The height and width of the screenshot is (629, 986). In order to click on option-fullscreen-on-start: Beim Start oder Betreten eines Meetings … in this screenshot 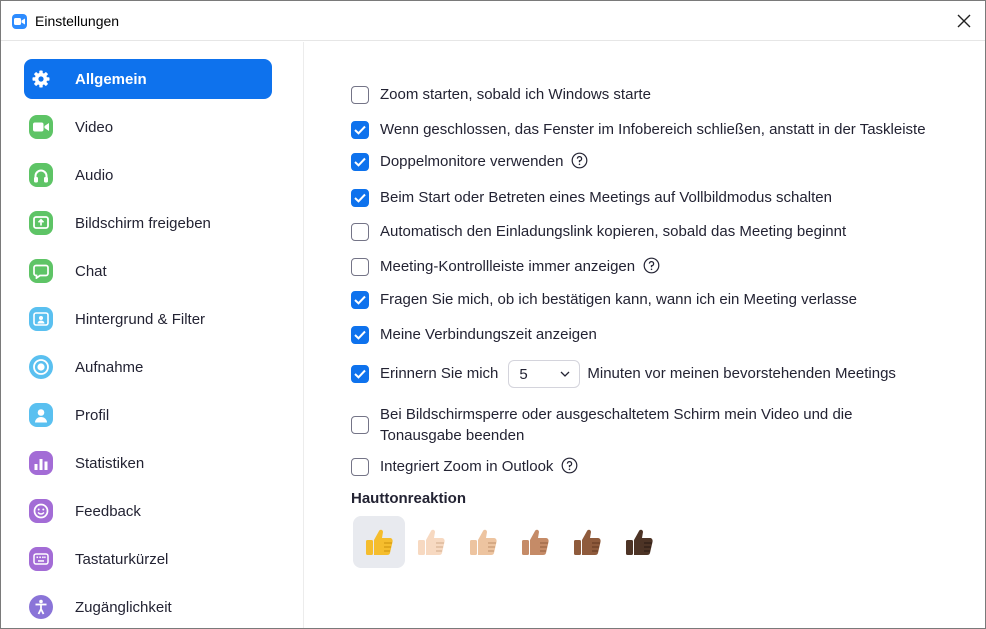, I will do `click(591, 198)`.